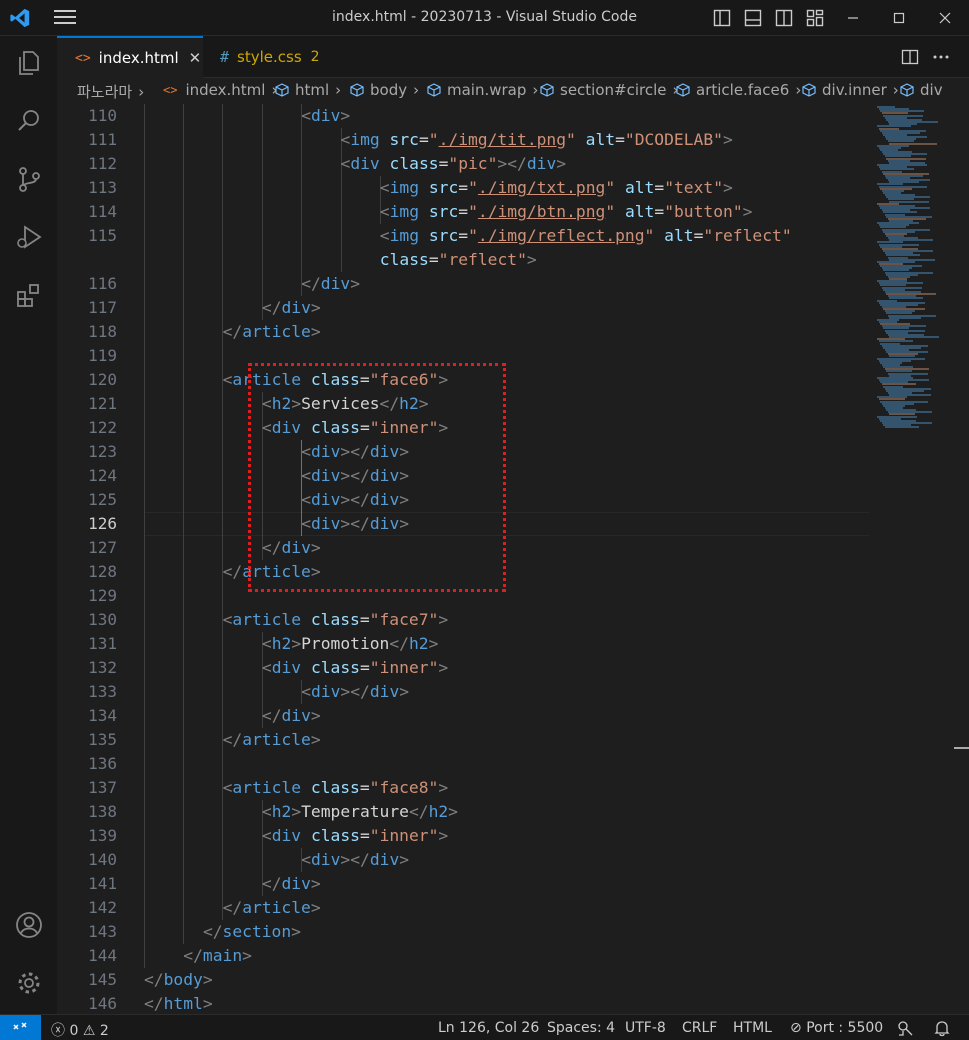 The height and width of the screenshot is (1040, 969). Describe the element at coordinates (252, 932) in the screenshot. I see `code-line: </section>` at that location.